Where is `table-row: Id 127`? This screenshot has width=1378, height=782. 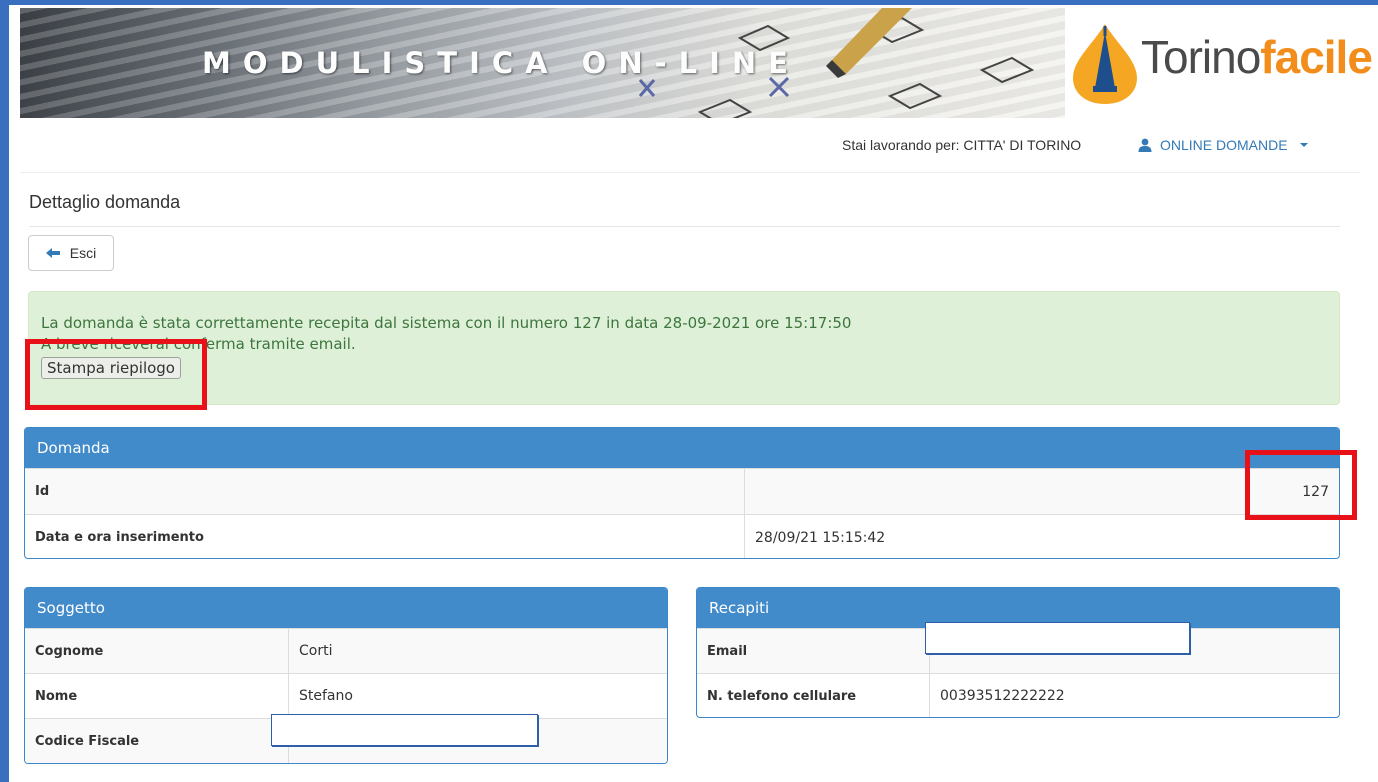 table-row: Id 127 is located at coordinates (682, 491).